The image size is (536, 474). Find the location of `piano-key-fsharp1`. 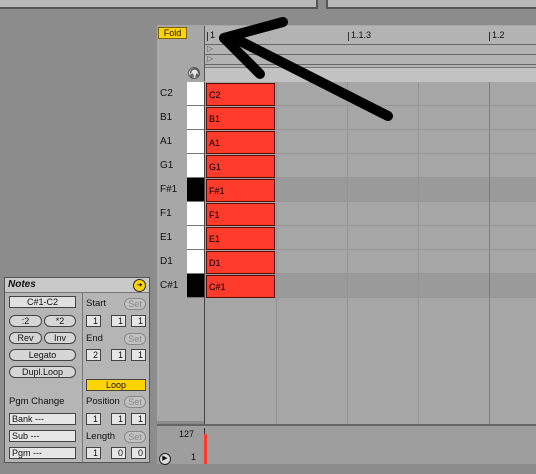

piano-key-fsharp1 is located at coordinates (195, 190).